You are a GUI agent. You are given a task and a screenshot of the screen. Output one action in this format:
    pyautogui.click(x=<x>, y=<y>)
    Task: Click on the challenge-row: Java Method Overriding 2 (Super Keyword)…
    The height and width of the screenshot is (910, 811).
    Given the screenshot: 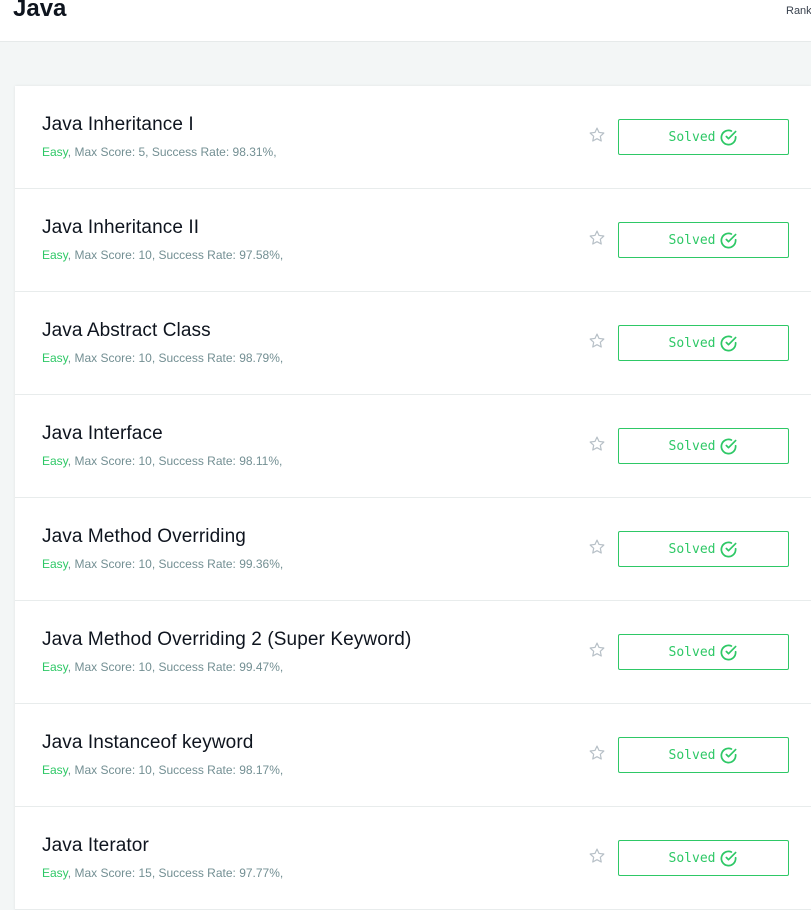 What is the action you would take?
    pyautogui.click(x=413, y=652)
    